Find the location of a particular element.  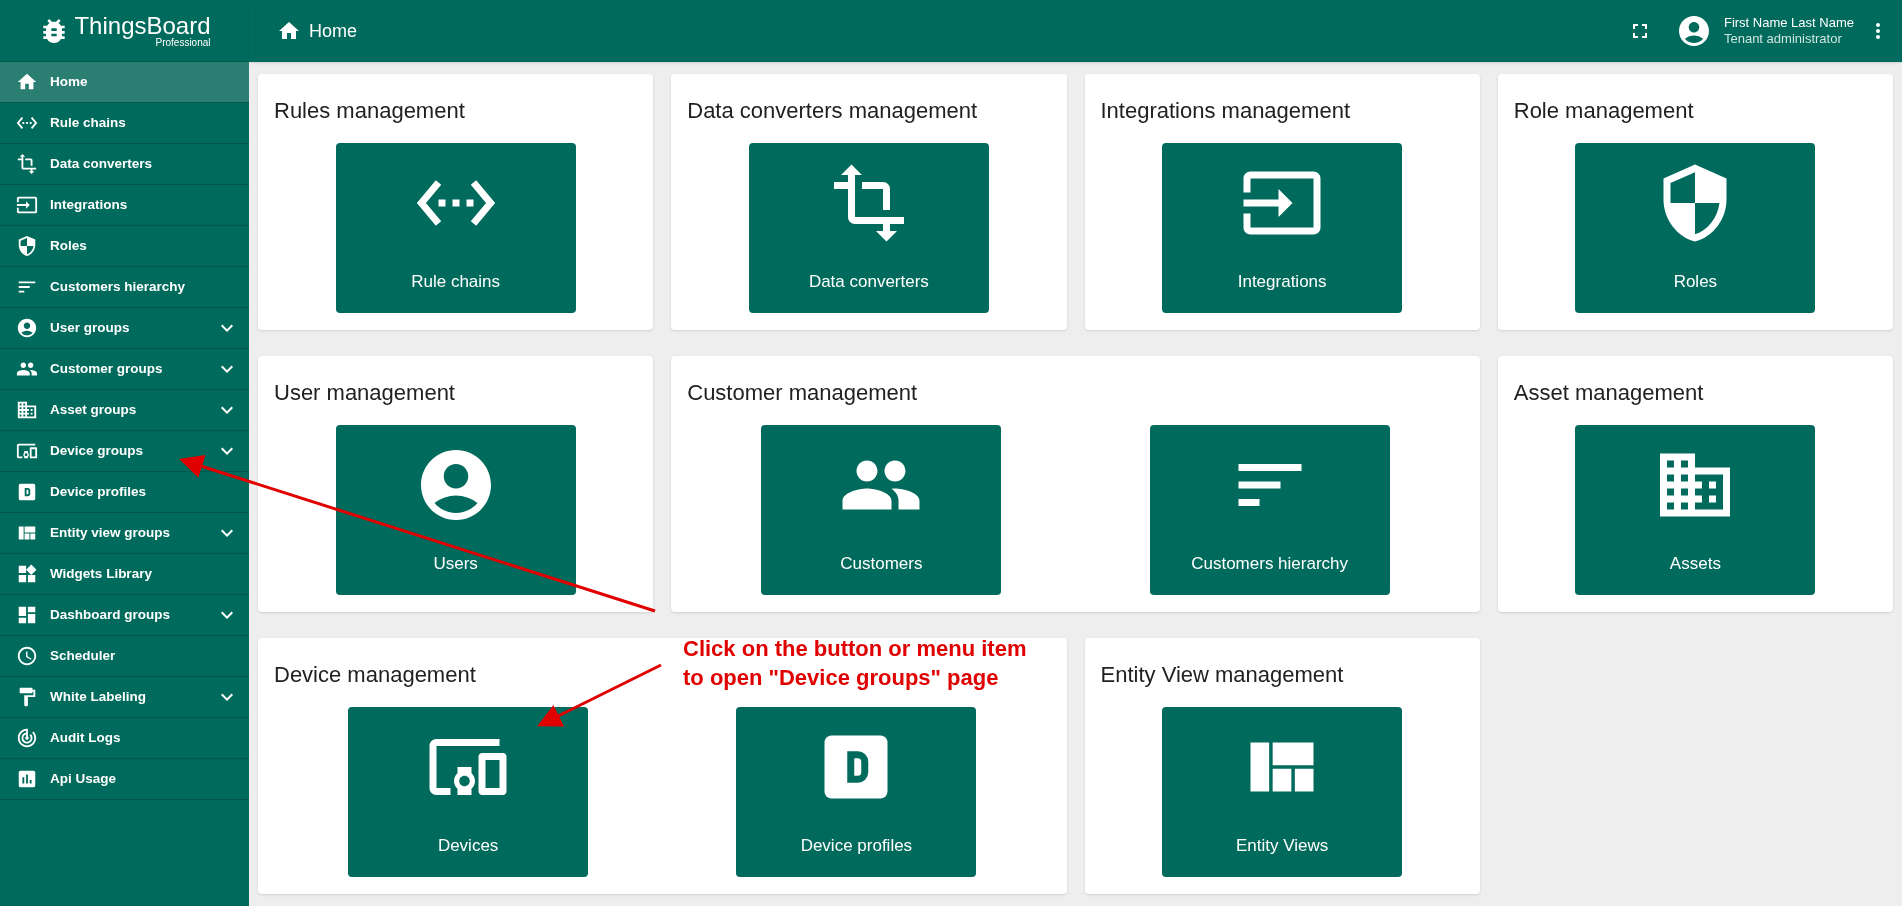

card-title: Device management is located at coordinates (375, 675).